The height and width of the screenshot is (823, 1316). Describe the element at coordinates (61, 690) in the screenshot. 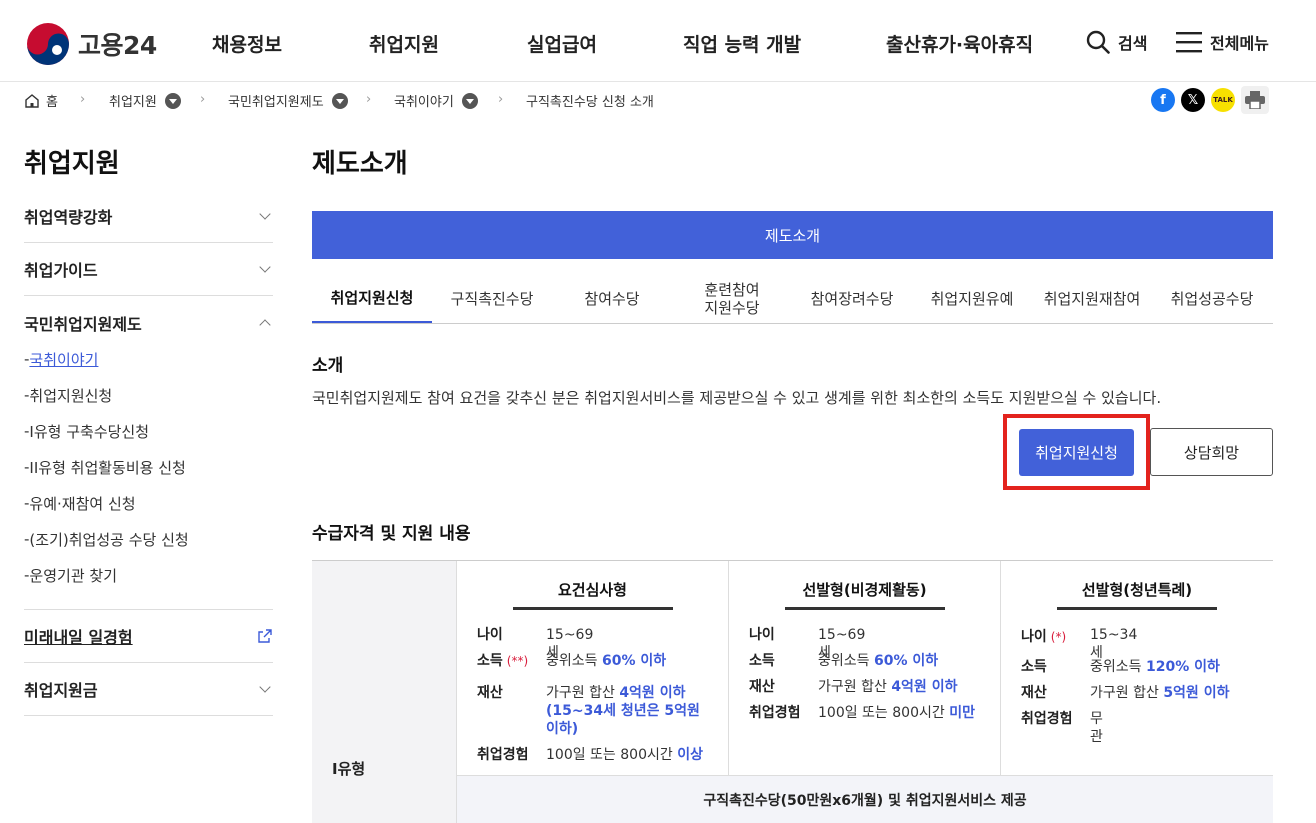

I see `sidebar-item-label: 취업지원금` at that location.